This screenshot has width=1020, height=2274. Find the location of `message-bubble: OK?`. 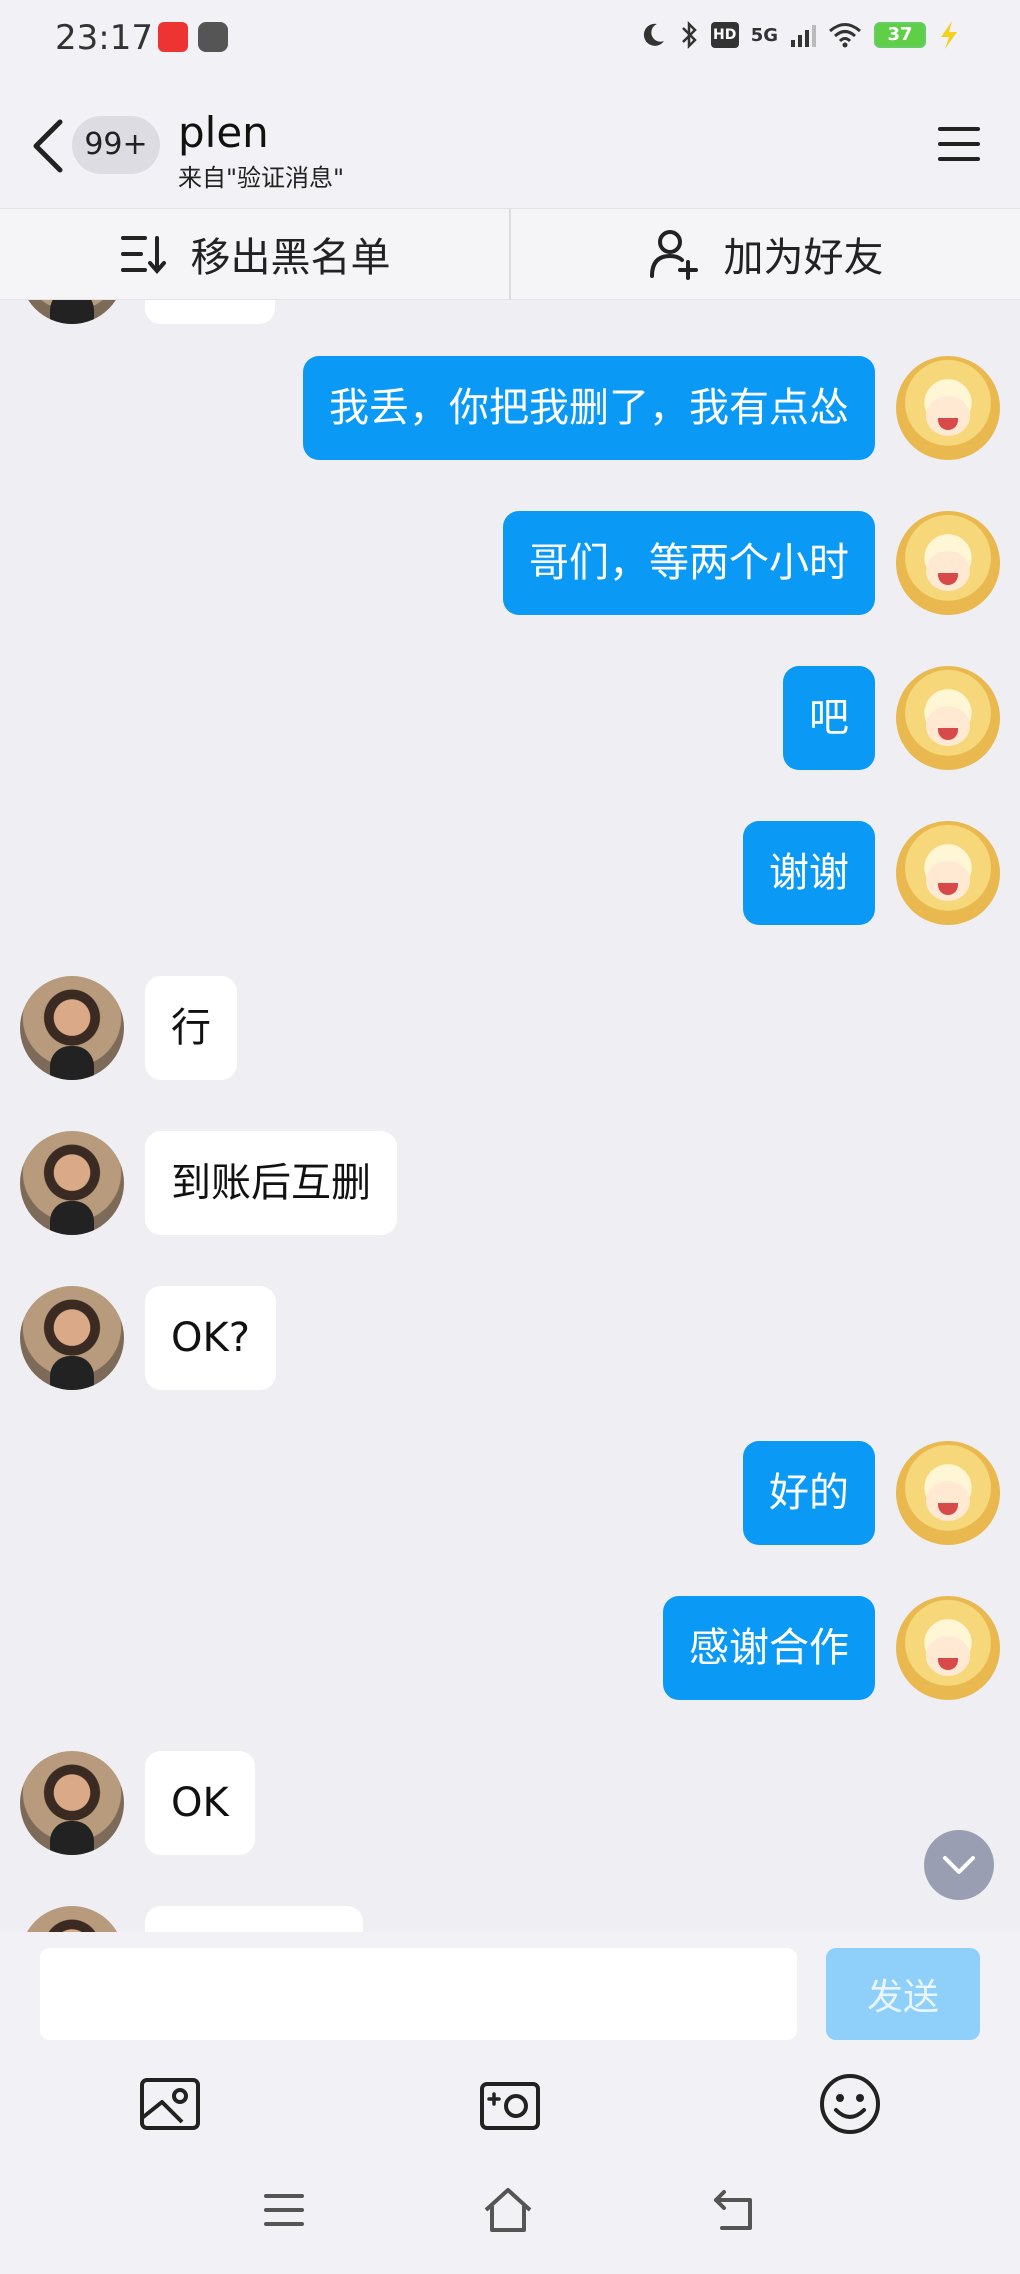

message-bubble: OK? is located at coordinates (210, 1338).